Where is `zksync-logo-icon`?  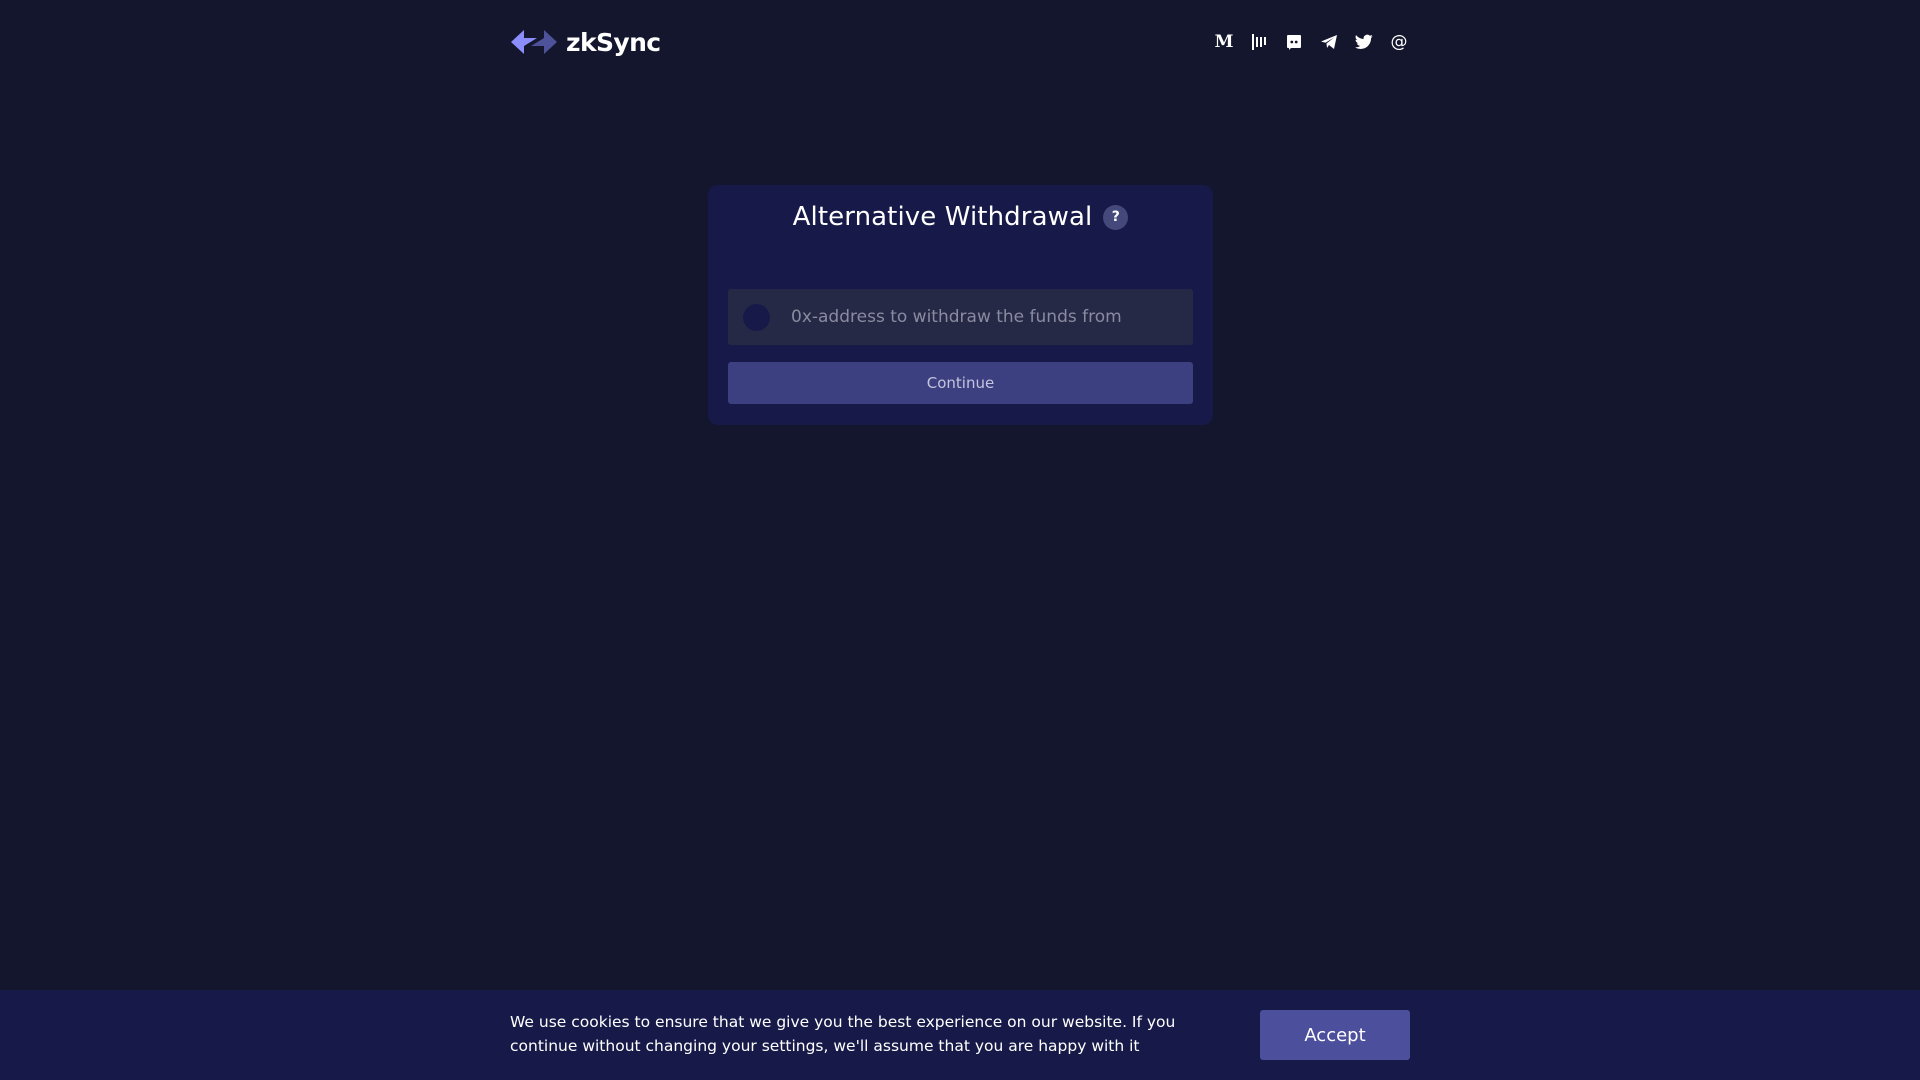 zksync-logo-icon is located at coordinates (534, 42).